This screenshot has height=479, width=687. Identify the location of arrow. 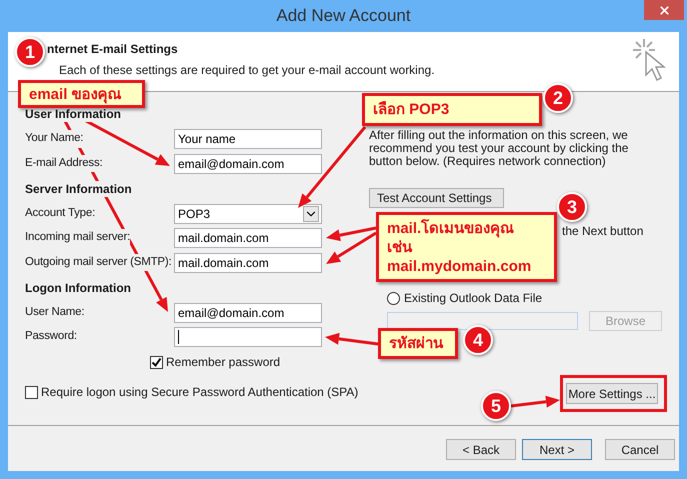
(535, 402).